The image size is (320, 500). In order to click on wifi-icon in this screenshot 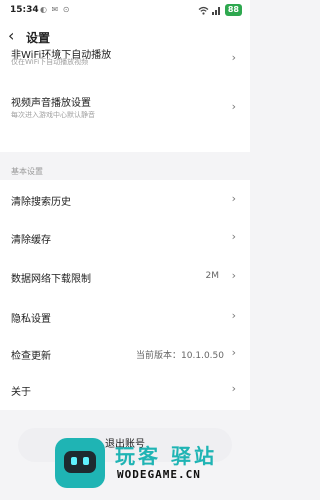, I will do `click(203, 10)`.